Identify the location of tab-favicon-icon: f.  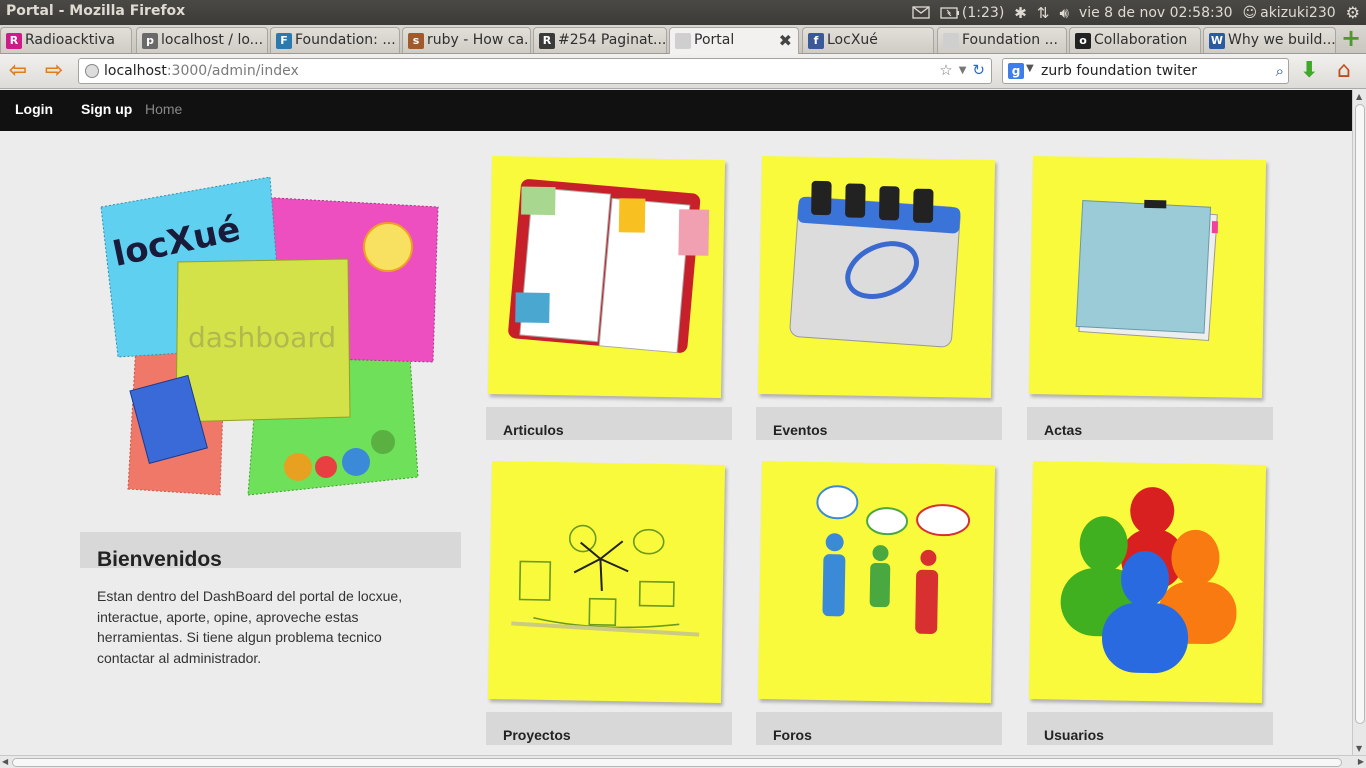
(816, 41).